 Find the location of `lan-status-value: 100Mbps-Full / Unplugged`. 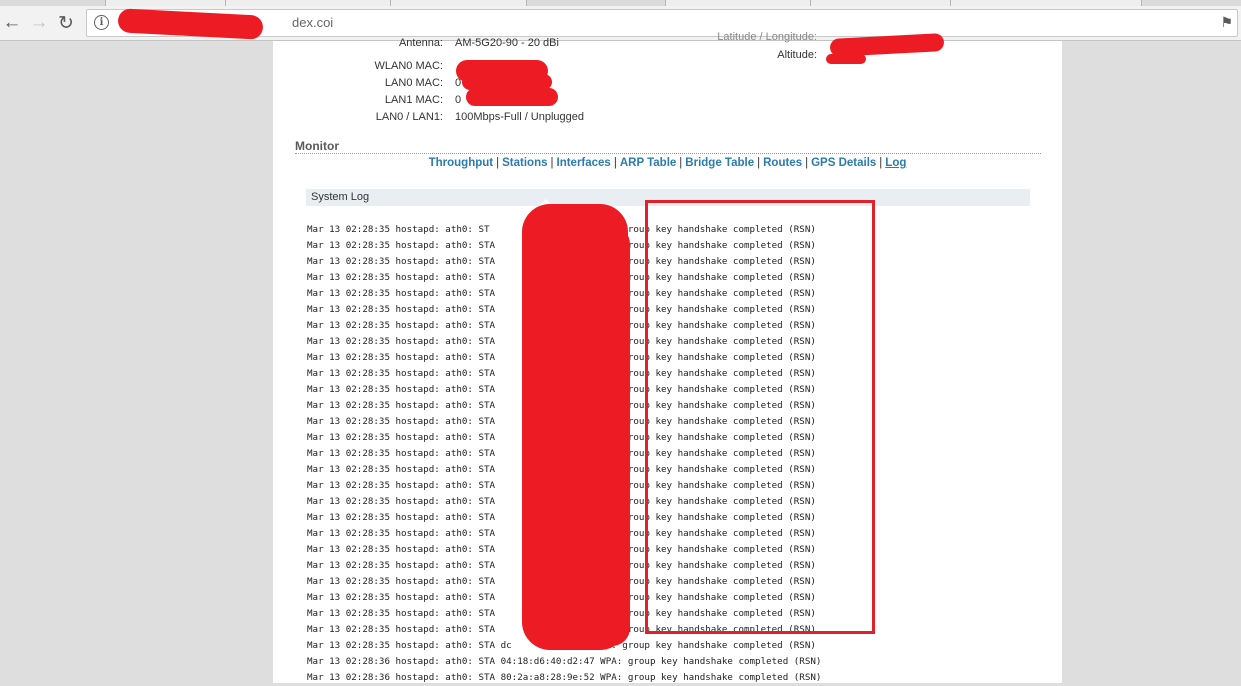

lan-status-value: 100Mbps-Full / Unplugged is located at coordinates (520, 117).